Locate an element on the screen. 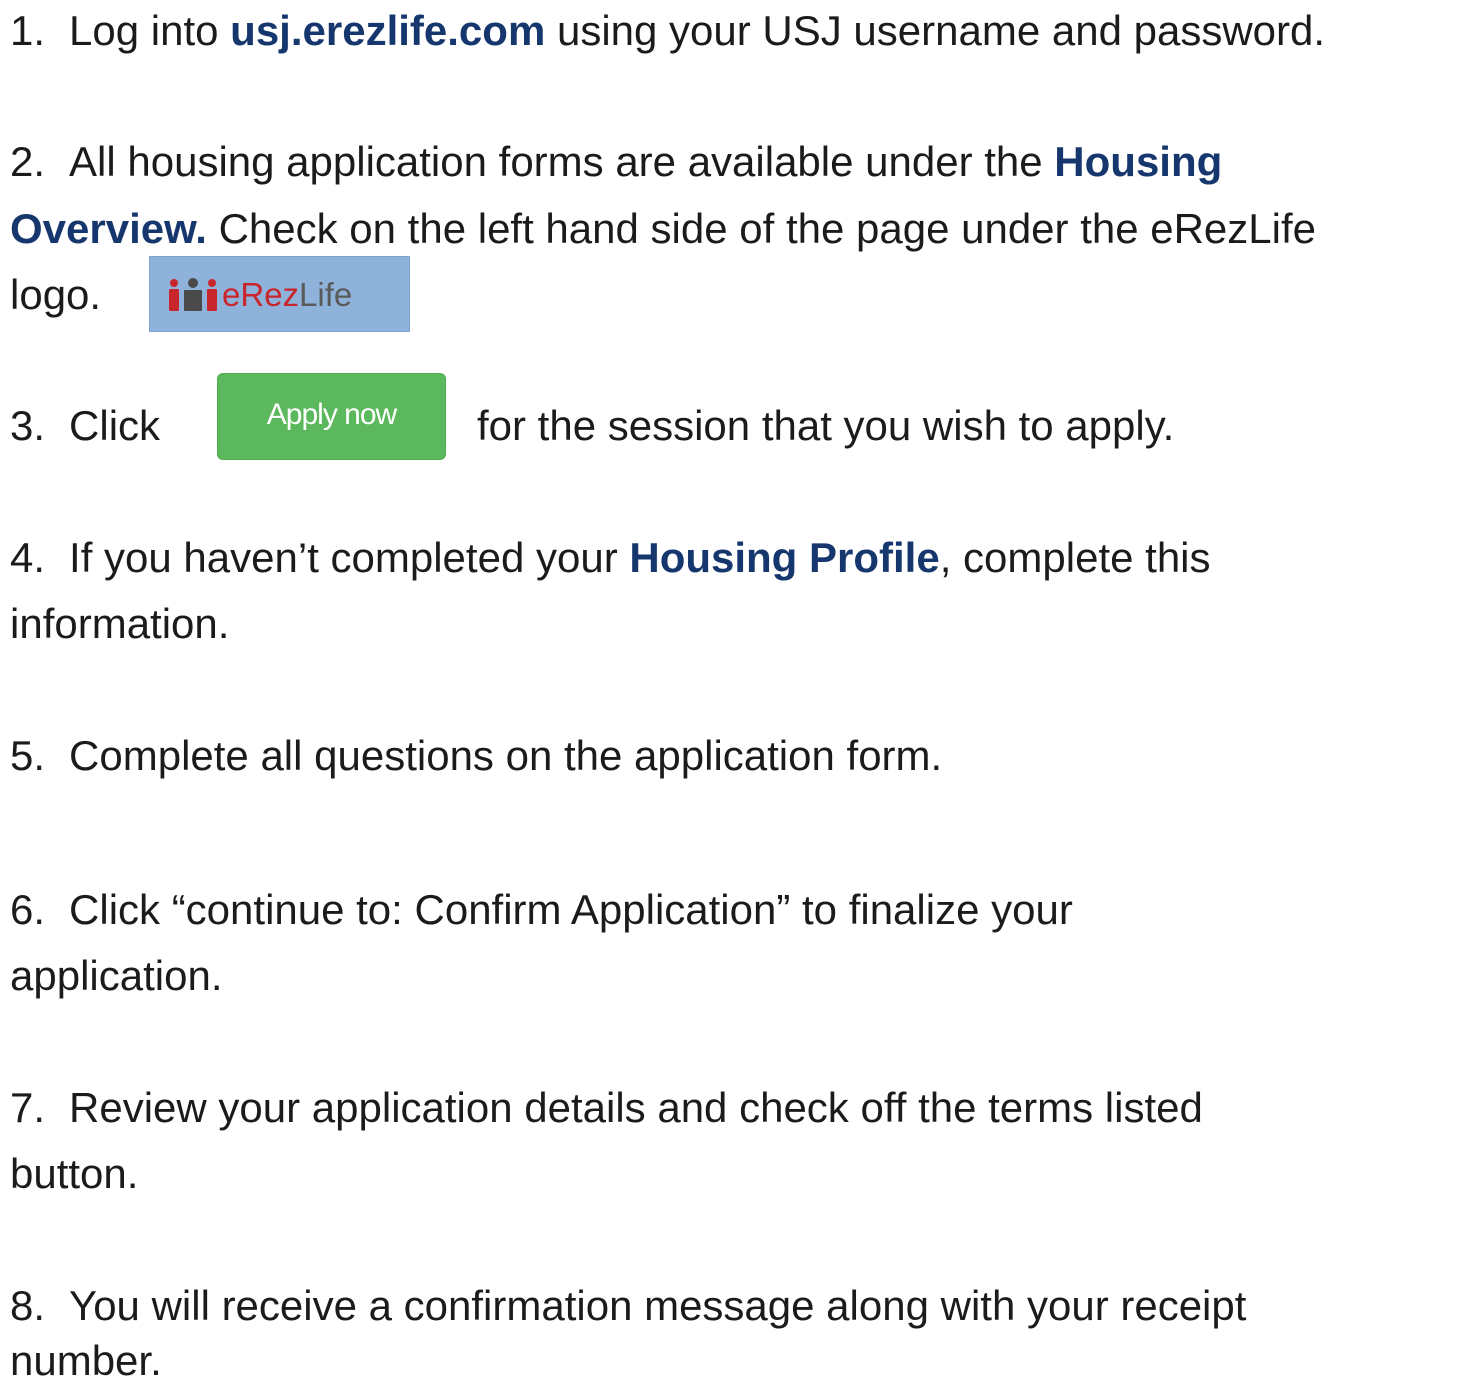  step-8-line-2: number. is located at coordinates (86, 1361).